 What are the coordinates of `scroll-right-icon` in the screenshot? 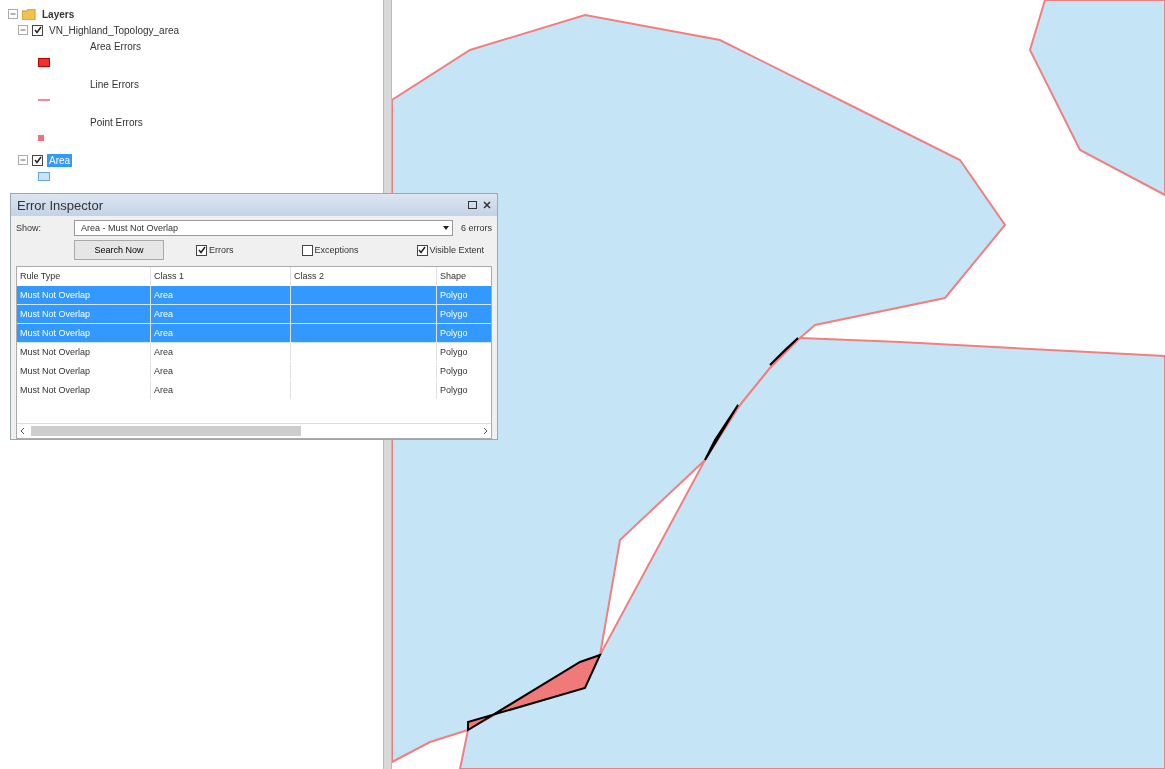 It's located at (485, 431).